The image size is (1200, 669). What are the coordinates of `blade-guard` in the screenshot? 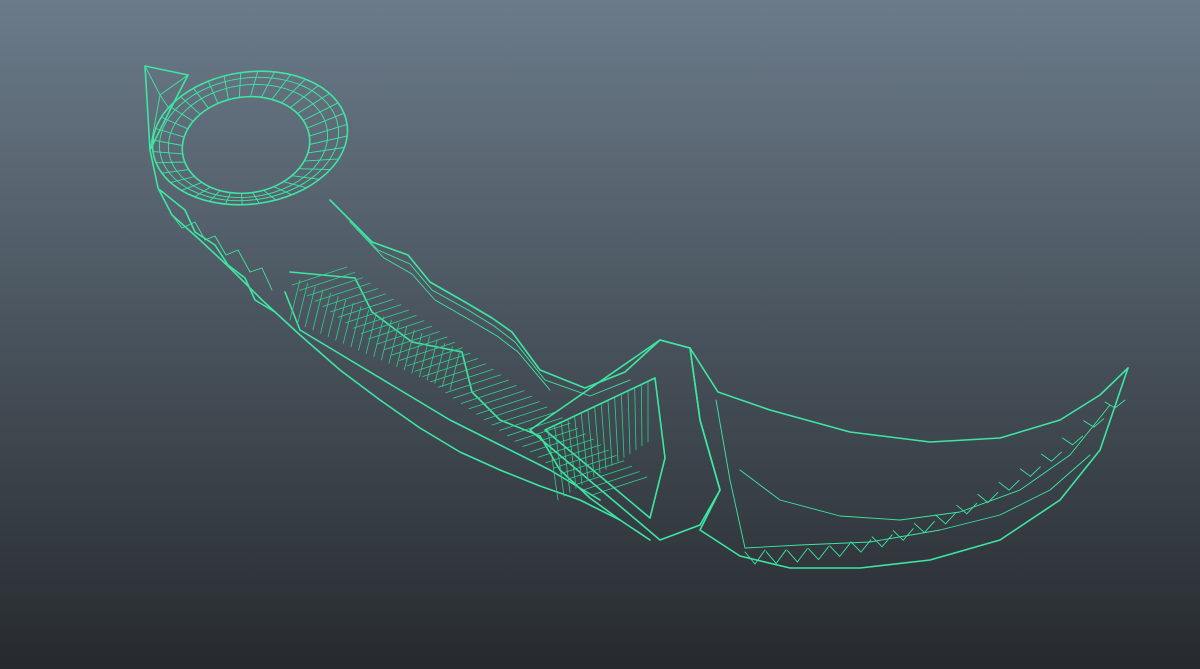 It's located at (625, 440).